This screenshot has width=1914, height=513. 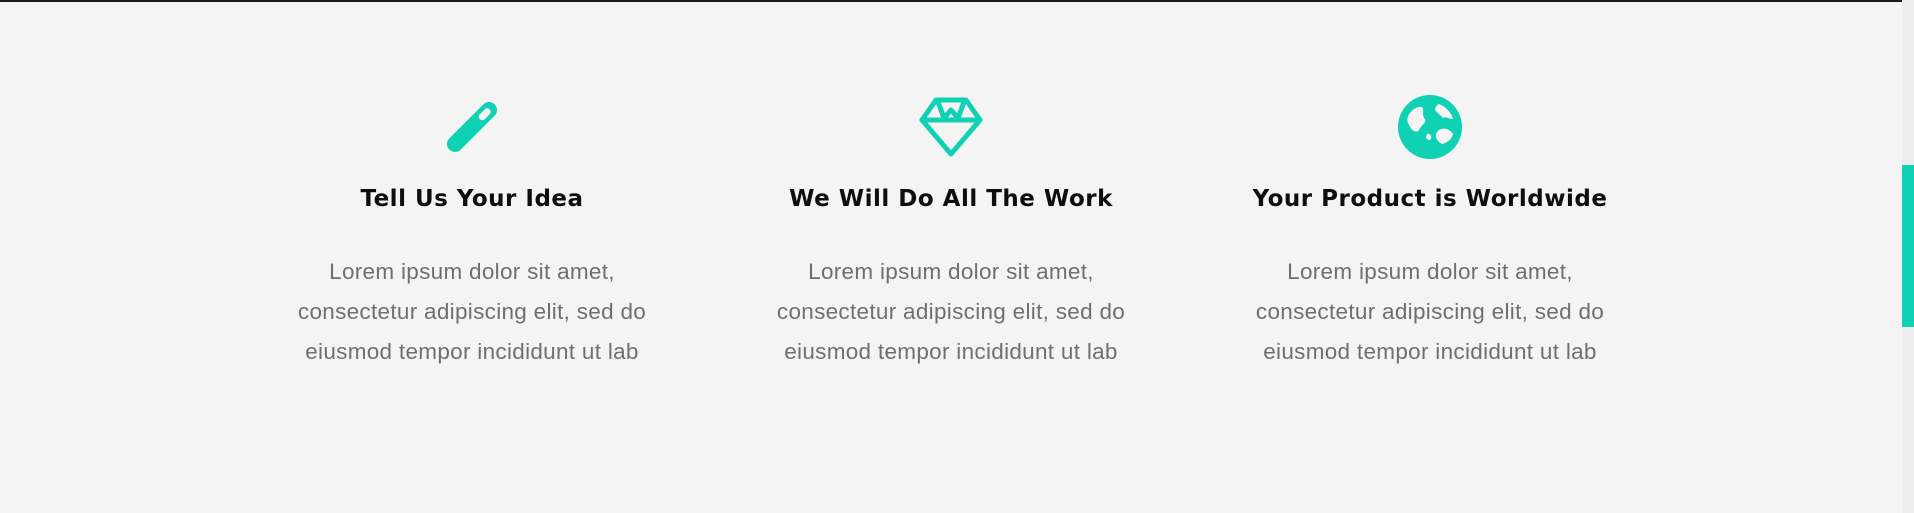 I want to click on diamond-icon, so click(x=951, y=127).